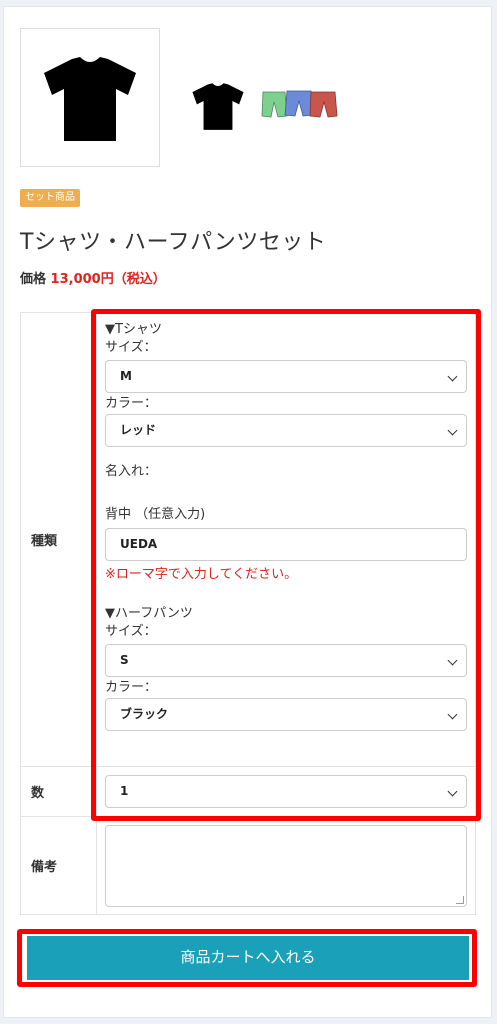 The height and width of the screenshot is (1024, 497). What do you see at coordinates (58, 865) in the screenshot?
I see `remarks-label: 備考` at bounding box center [58, 865].